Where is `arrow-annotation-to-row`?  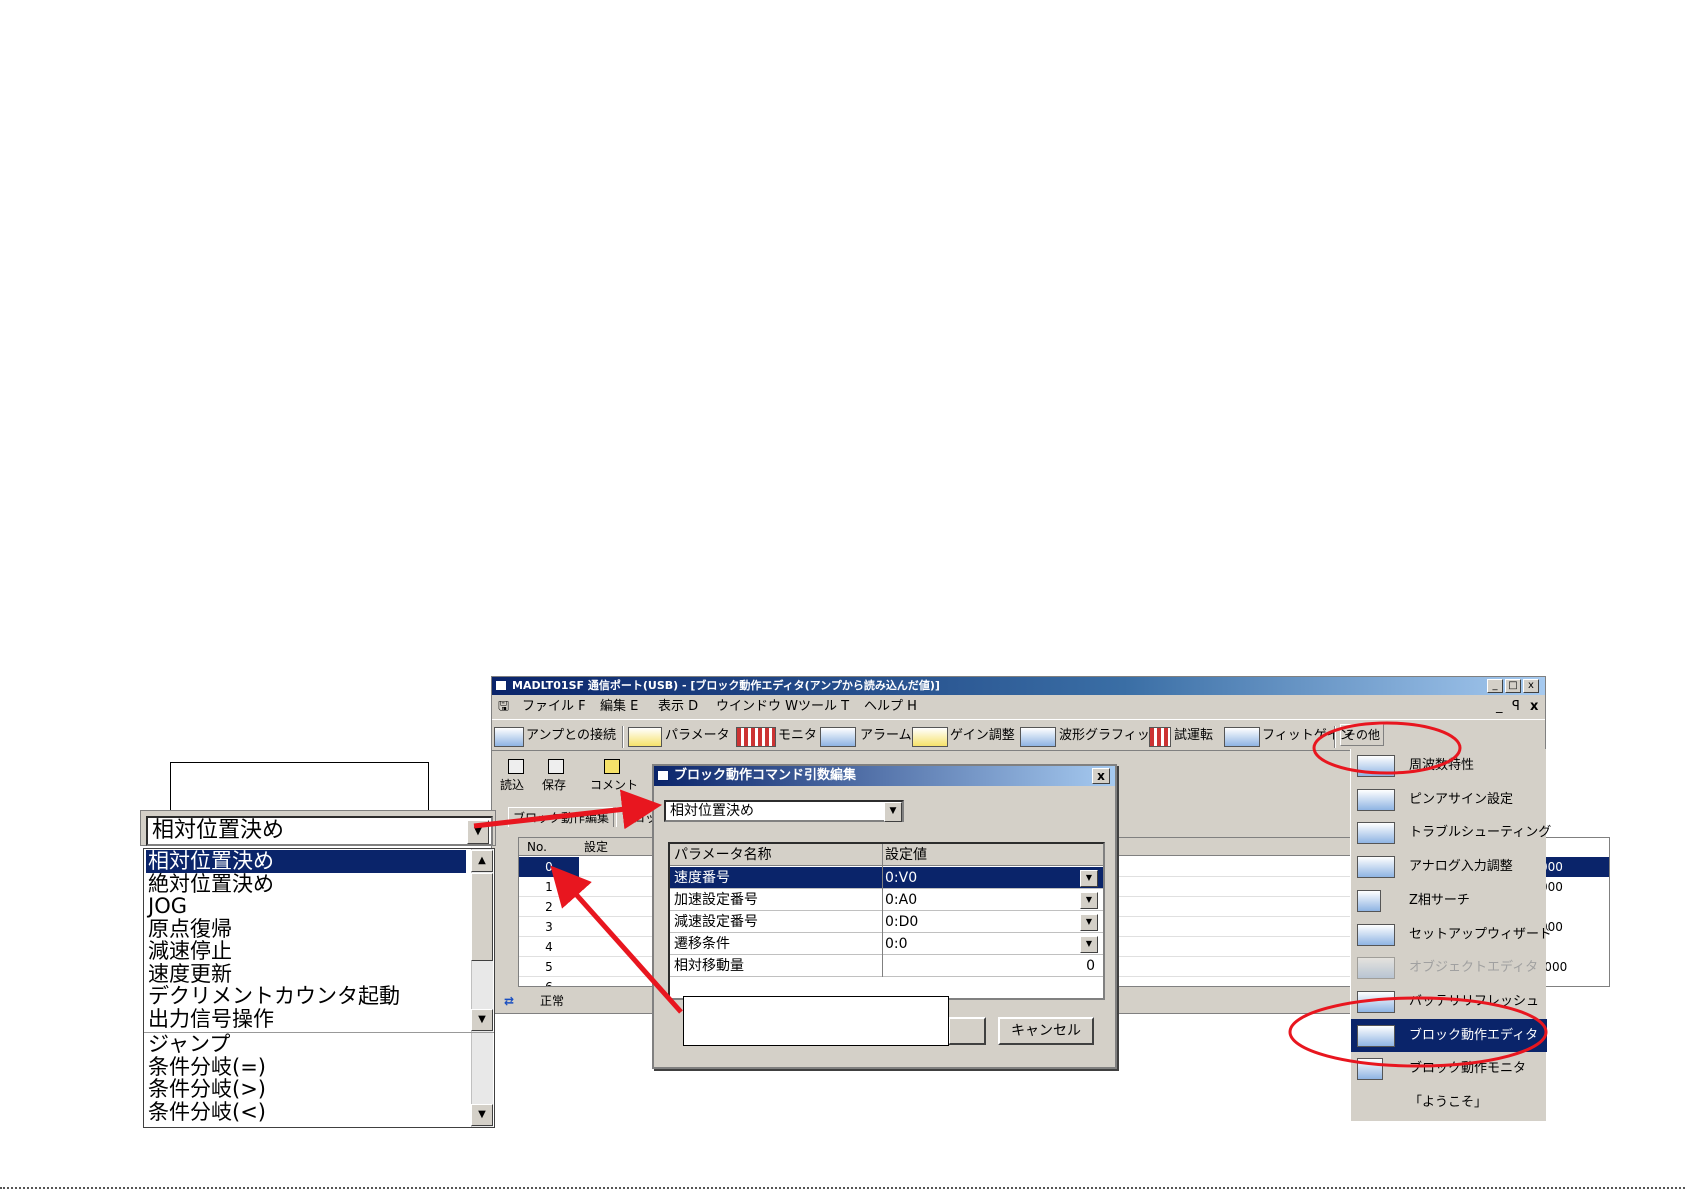
arrow-annotation-to-row is located at coordinates (616, 939).